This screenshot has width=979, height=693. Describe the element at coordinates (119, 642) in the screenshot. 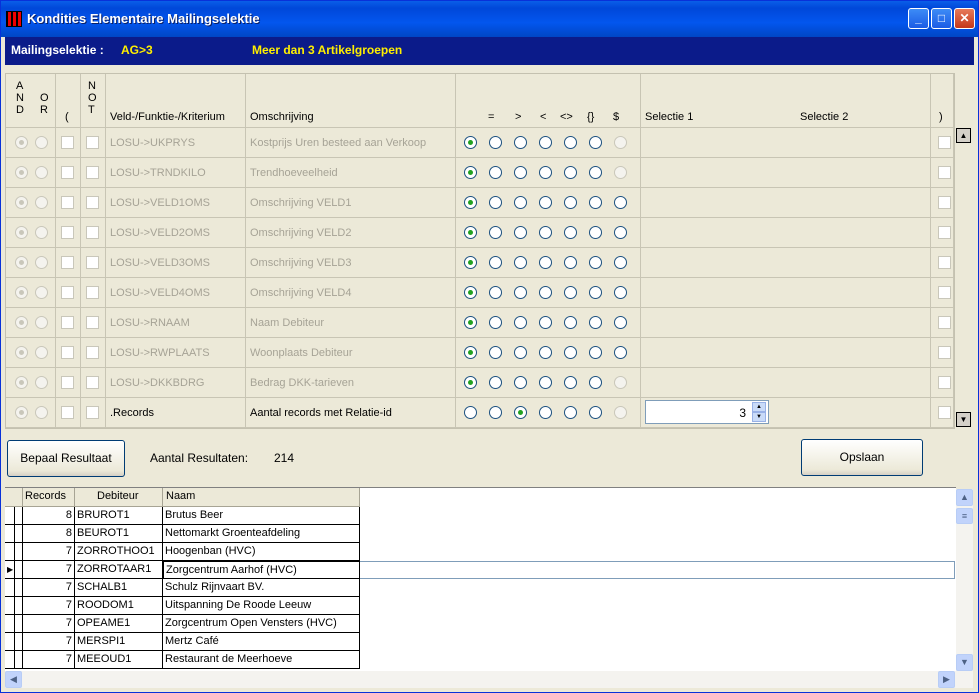

I see `cell-debiteur: MERSPI1` at that location.